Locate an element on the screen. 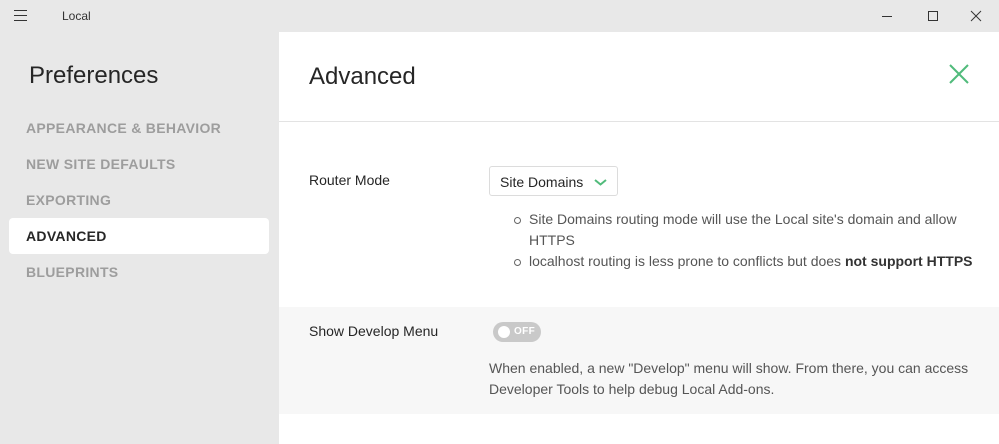 The width and height of the screenshot is (999, 444). sidebar-title: Preferences is located at coordinates (94, 75).